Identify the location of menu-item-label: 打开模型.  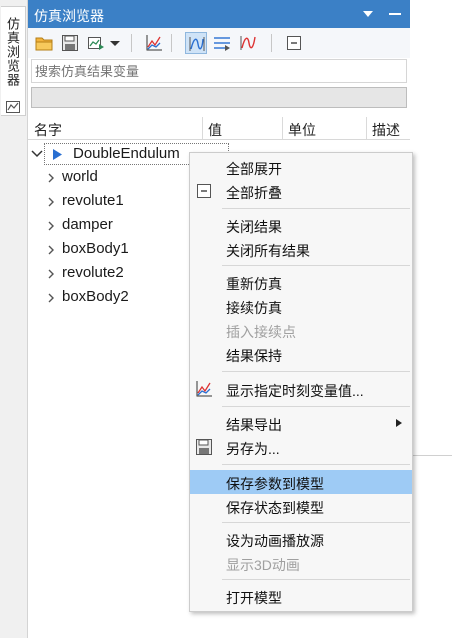
(254, 598).